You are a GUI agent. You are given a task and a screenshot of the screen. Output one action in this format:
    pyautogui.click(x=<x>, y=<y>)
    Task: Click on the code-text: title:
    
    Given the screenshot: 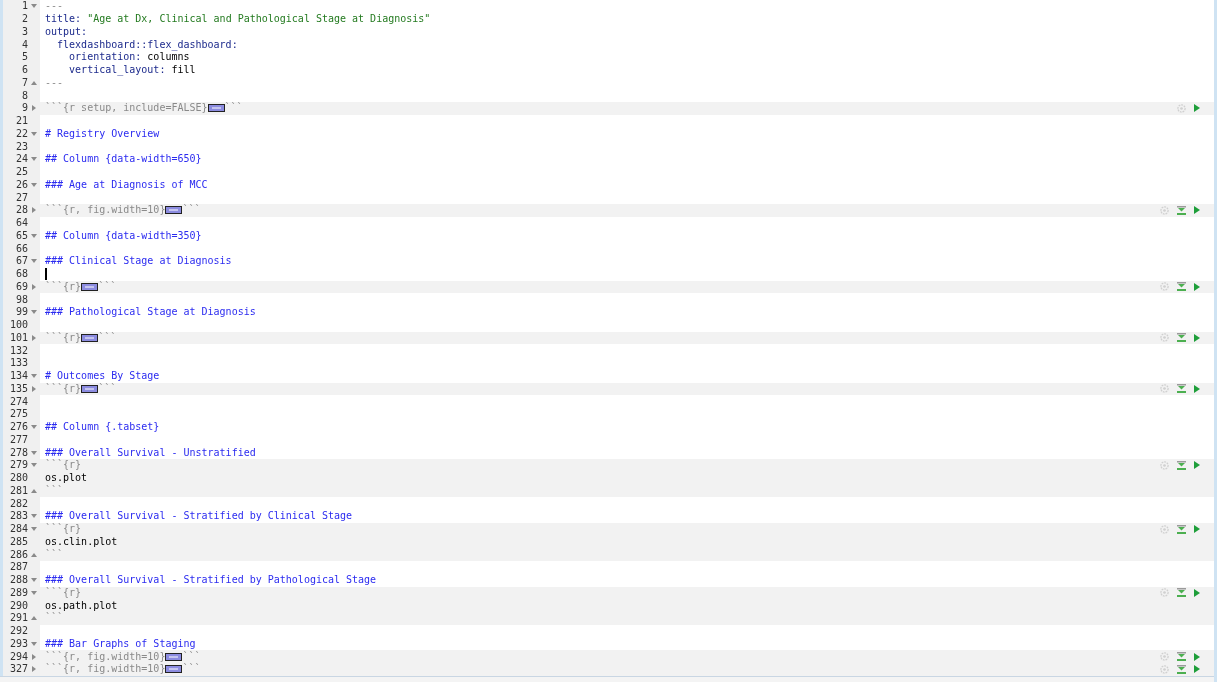 What is the action you would take?
    pyautogui.click(x=64, y=19)
    